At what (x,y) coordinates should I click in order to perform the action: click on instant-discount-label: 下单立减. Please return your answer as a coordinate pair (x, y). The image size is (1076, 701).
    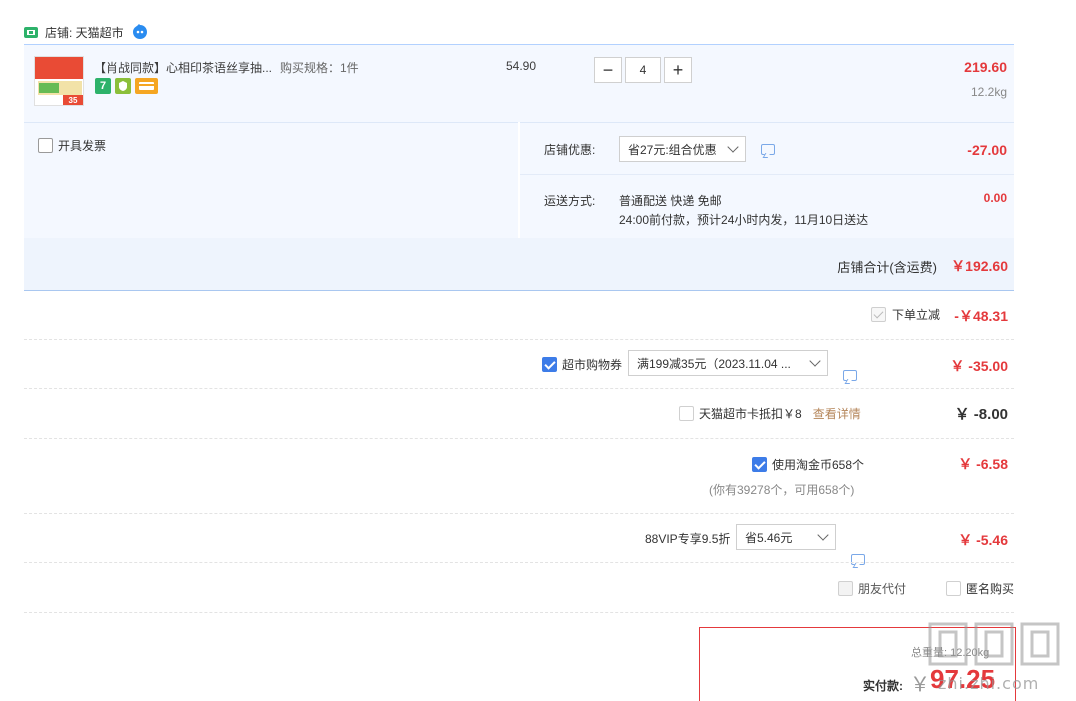
    Looking at the image, I should click on (916, 315).